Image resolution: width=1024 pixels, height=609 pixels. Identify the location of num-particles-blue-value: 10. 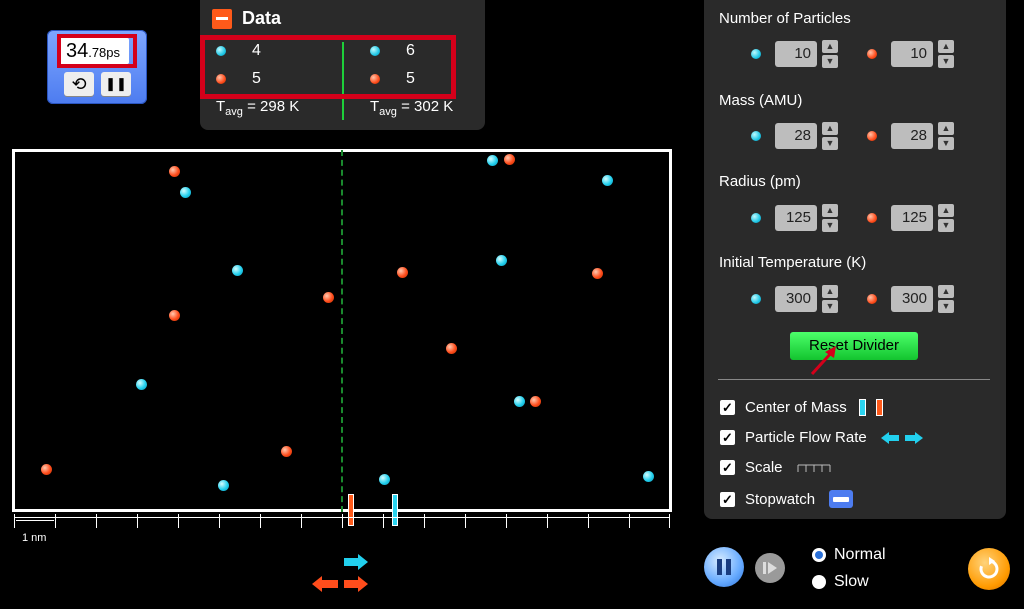
(796, 54).